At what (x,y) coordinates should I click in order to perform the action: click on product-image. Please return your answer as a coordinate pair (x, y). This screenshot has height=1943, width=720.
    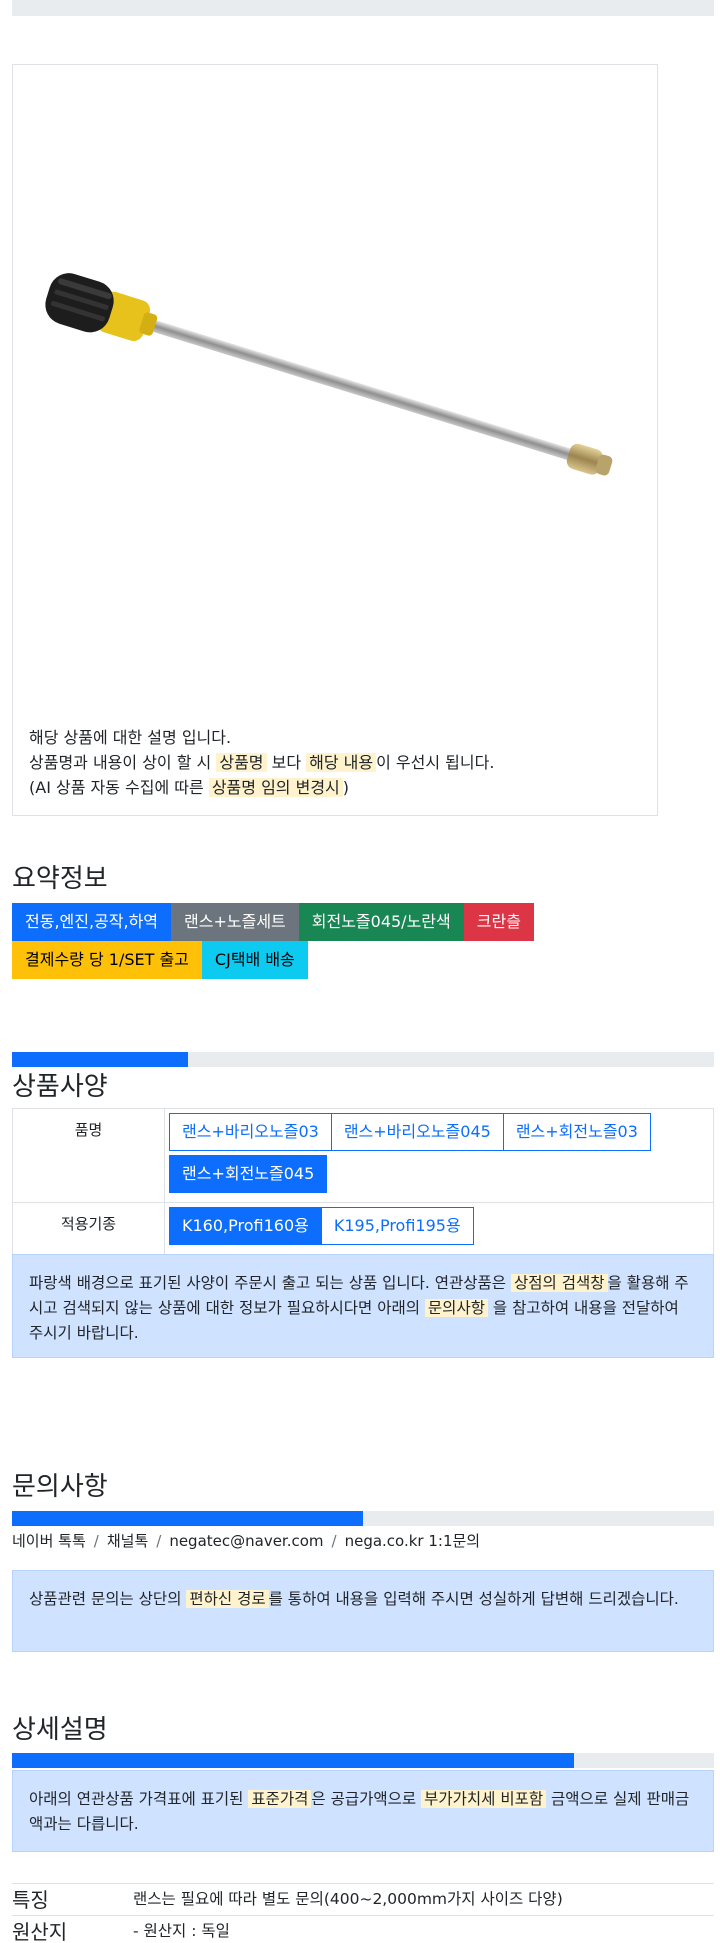
    Looking at the image, I should click on (329, 374).